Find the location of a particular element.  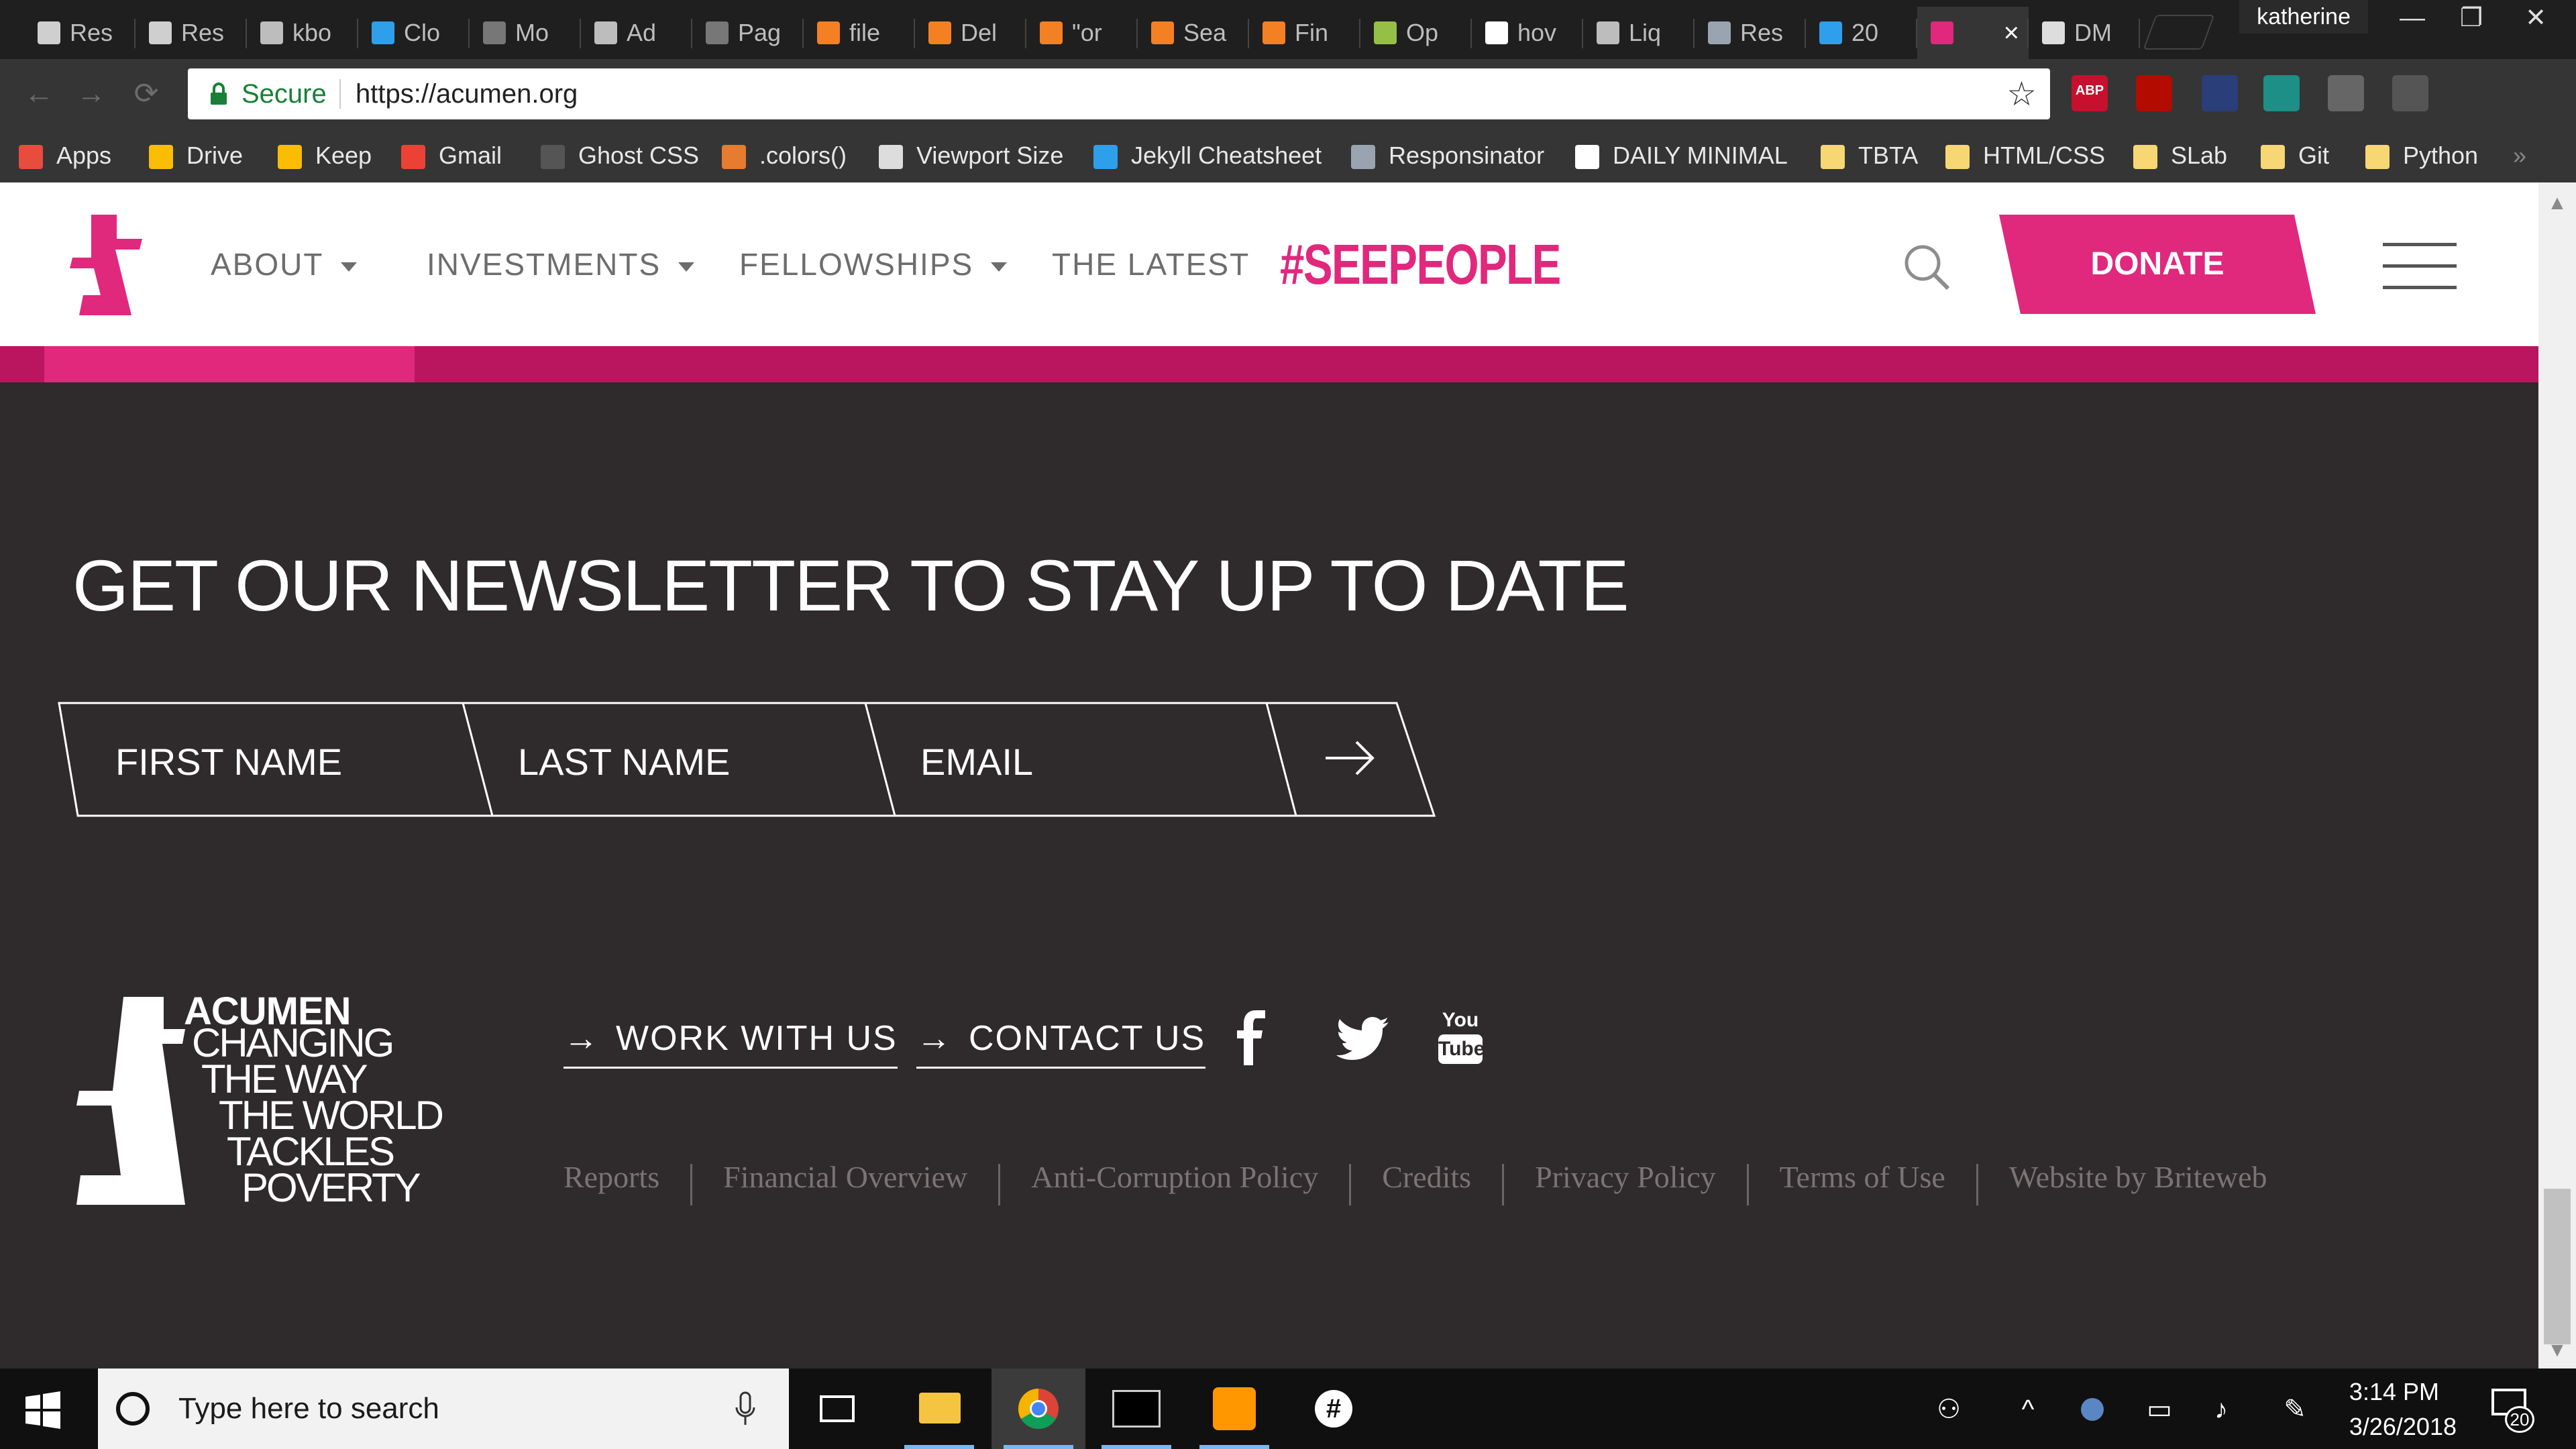

browser-tab: Pag is located at coordinates (748, 33).